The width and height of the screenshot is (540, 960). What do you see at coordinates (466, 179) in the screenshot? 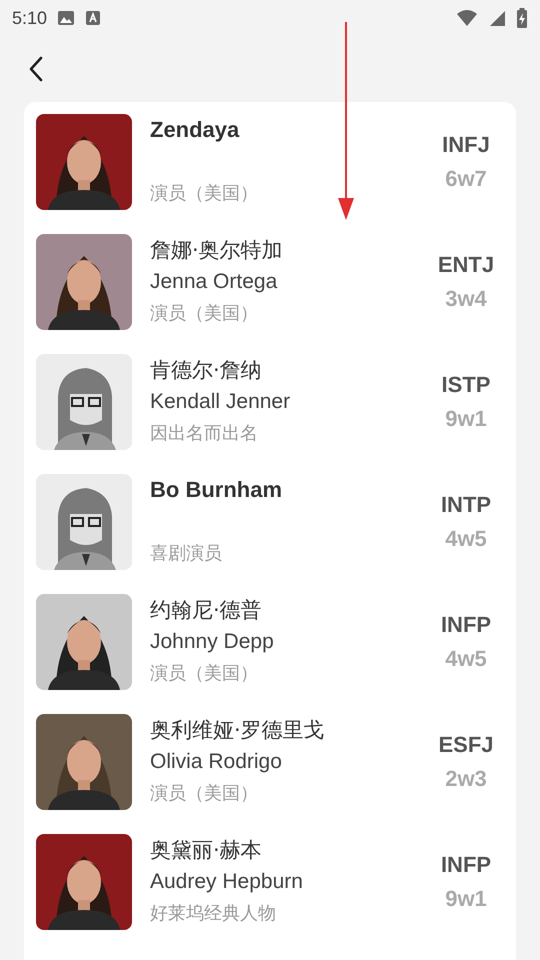
I see `enneagram-type: 6w7` at bounding box center [466, 179].